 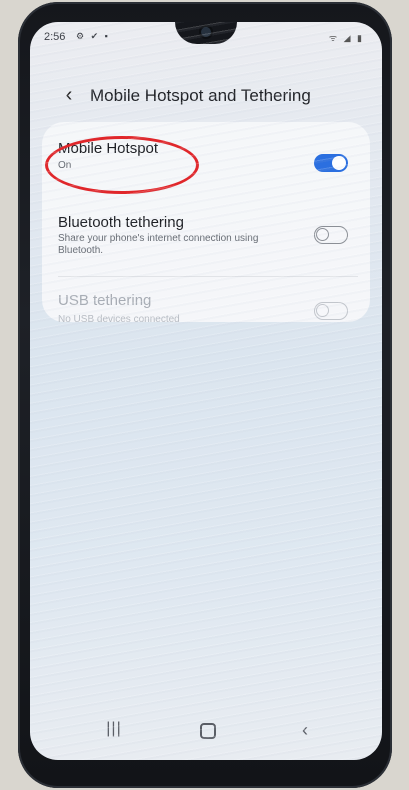 I want to click on setting-mobile-hotspot: Mobile Hotspot On, so click(x=206, y=165).